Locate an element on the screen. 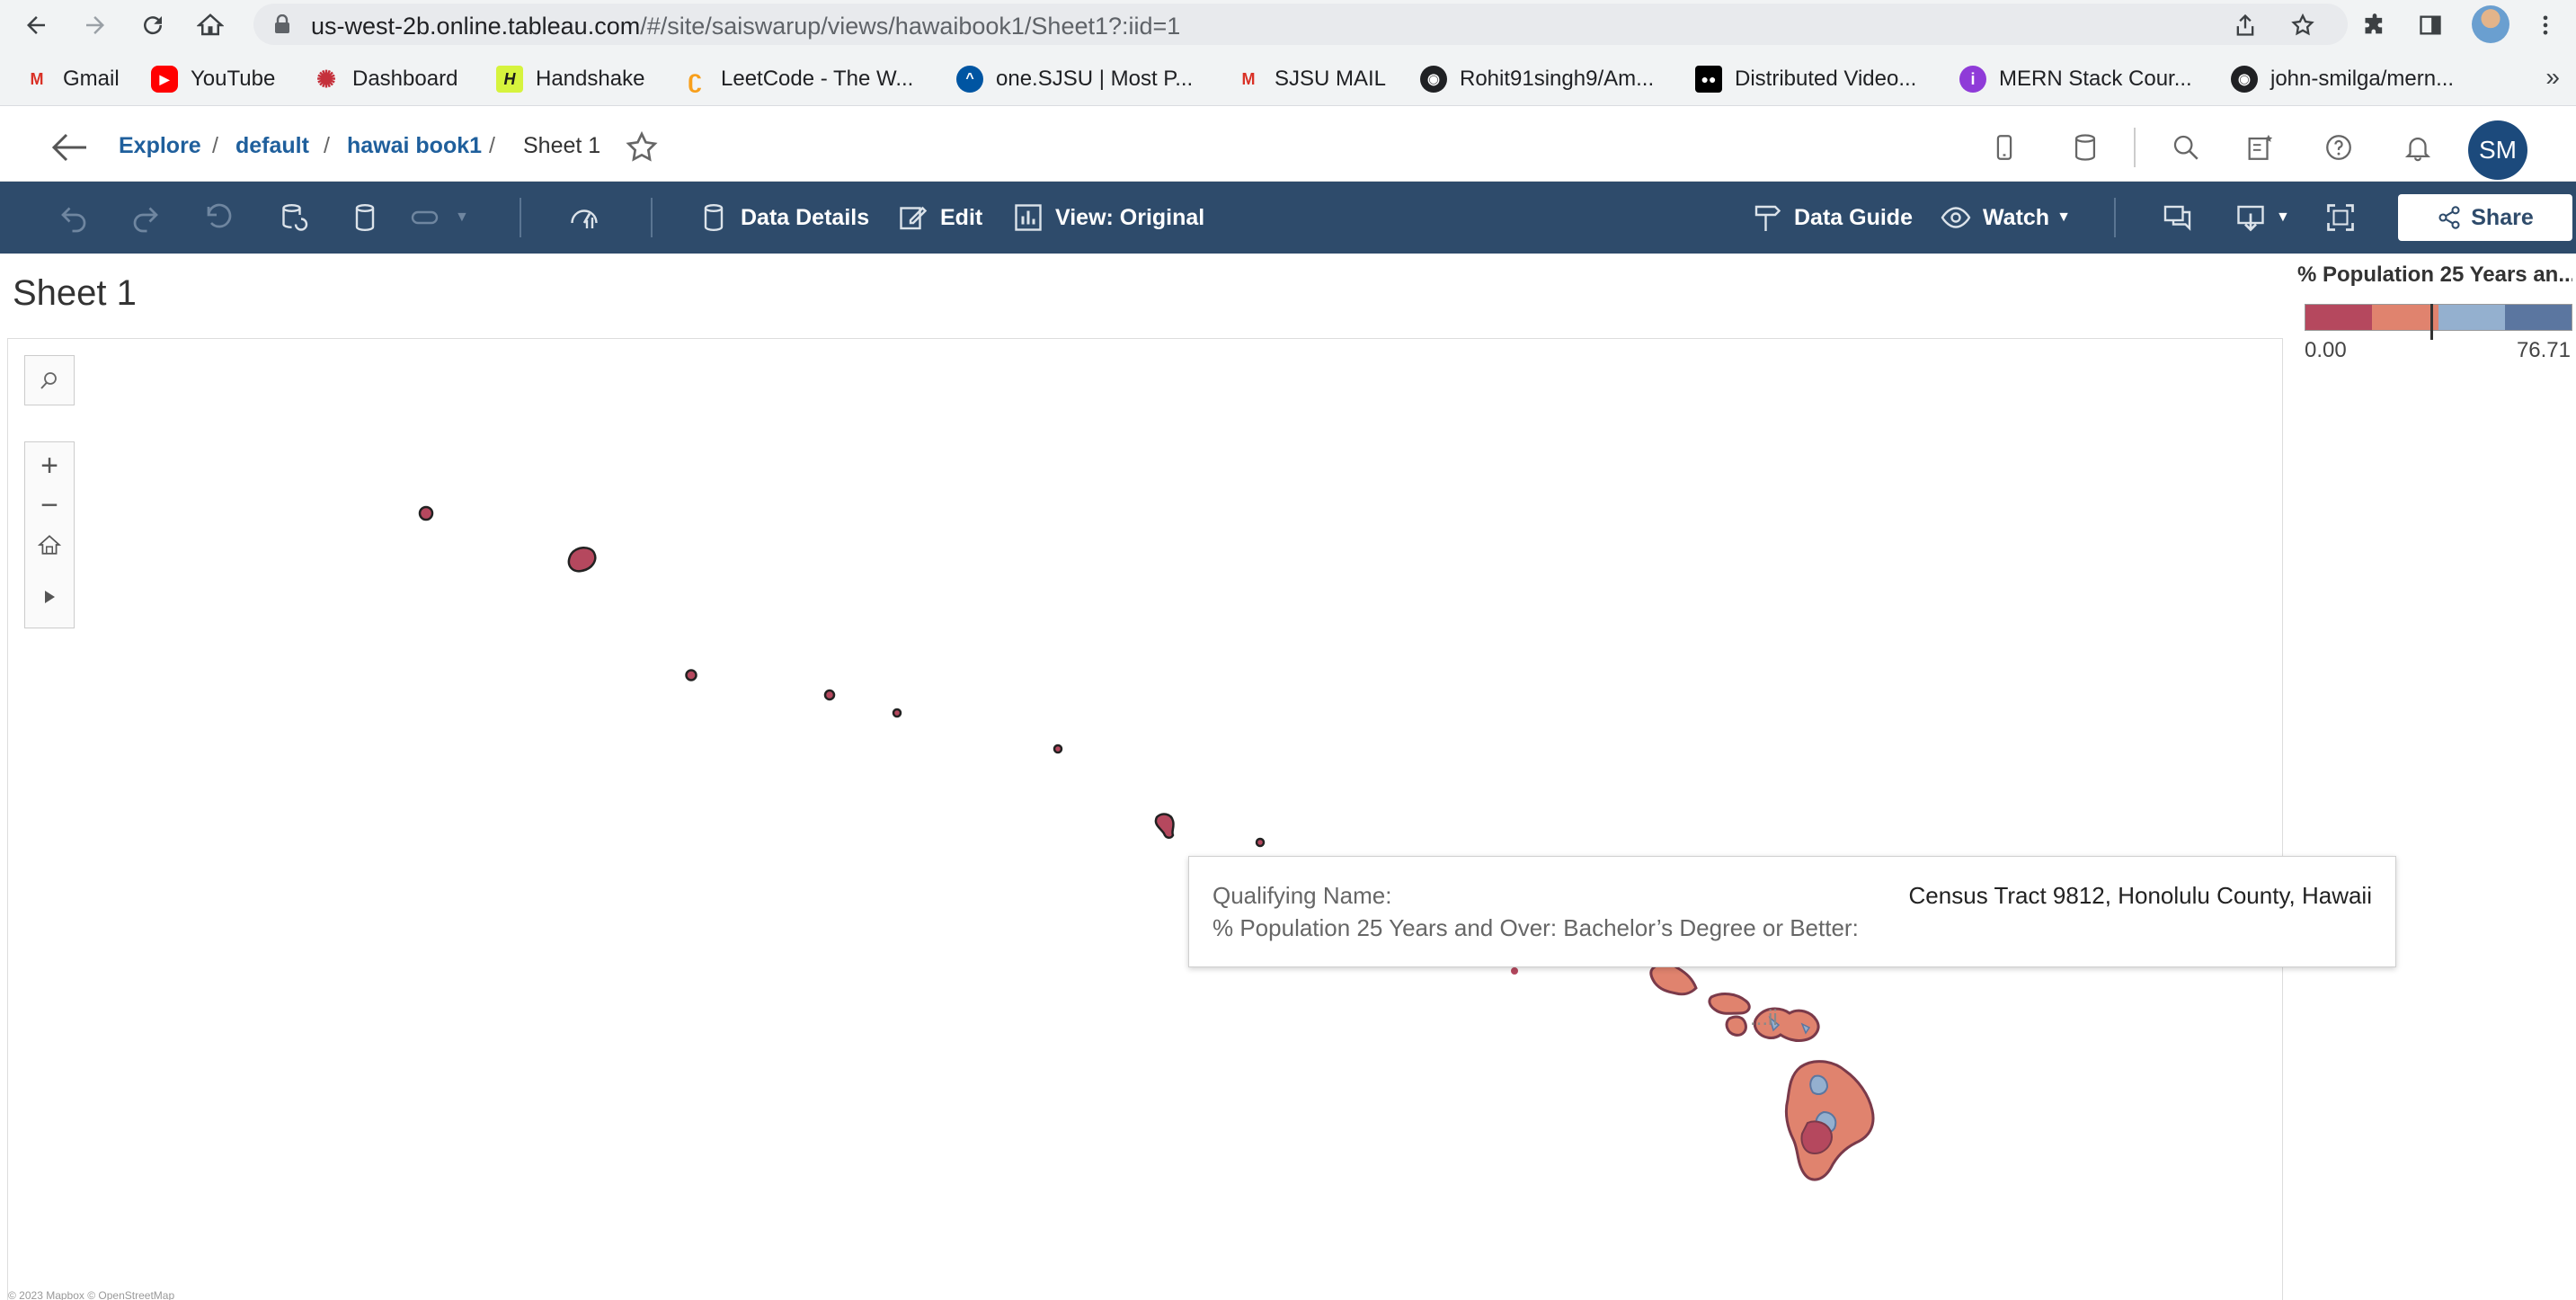  refresh-data-button is located at coordinates (293, 218).